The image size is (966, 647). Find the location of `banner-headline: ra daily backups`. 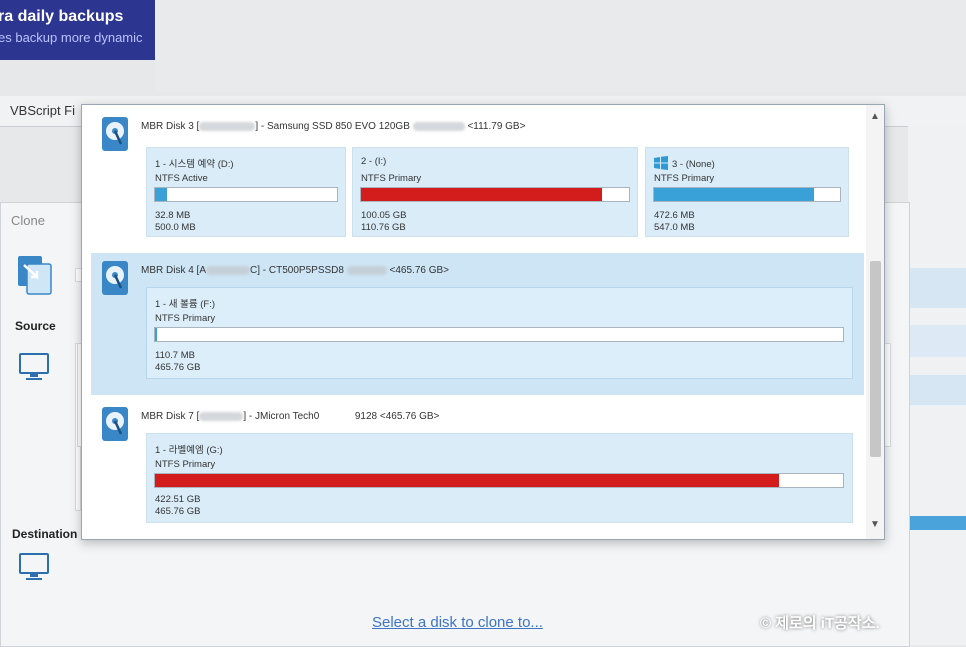

banner-headline: ra daily backups is located at coordinates (62, 16).